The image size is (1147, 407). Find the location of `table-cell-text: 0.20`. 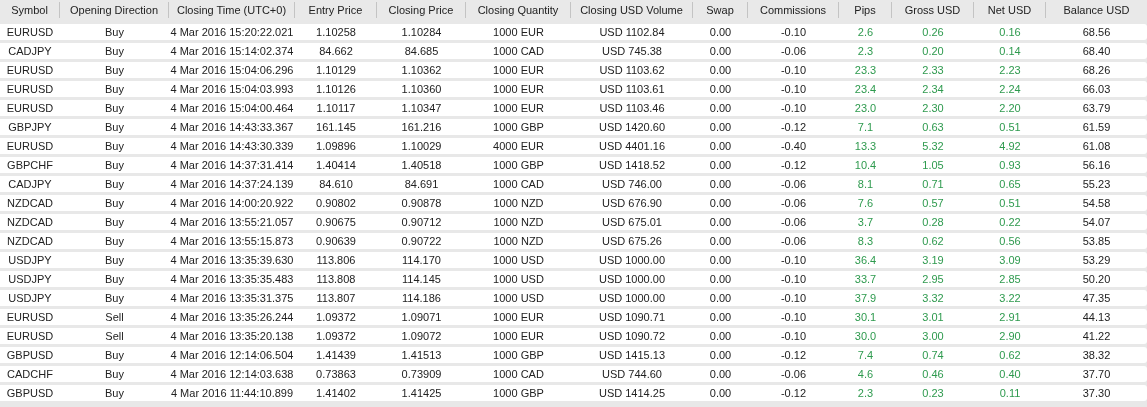

table-cell-text: 0.20 is located at coordinates (933, 51).